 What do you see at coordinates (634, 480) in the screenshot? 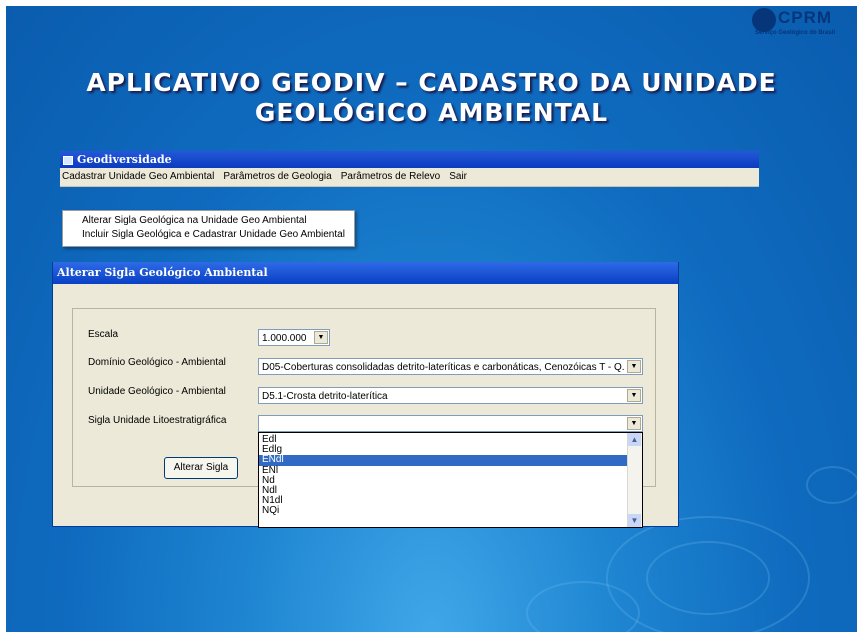
I see `dropdown-scrollbar: ▲ ▼` at bounding box center [634, 480].